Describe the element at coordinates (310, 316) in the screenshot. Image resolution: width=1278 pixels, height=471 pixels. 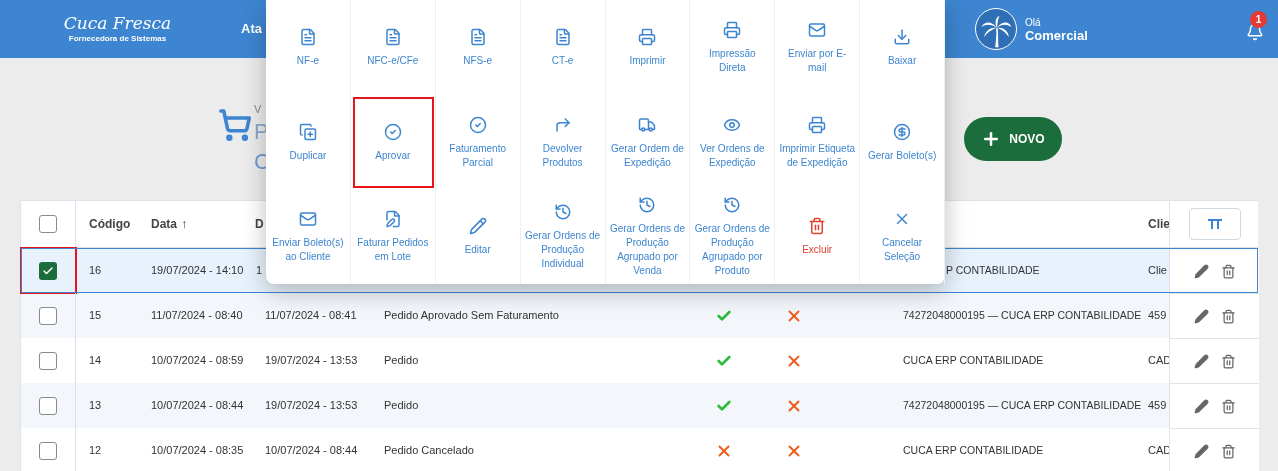
I see `table-cell-text: 11/07/2024 - 08:41` at that location.